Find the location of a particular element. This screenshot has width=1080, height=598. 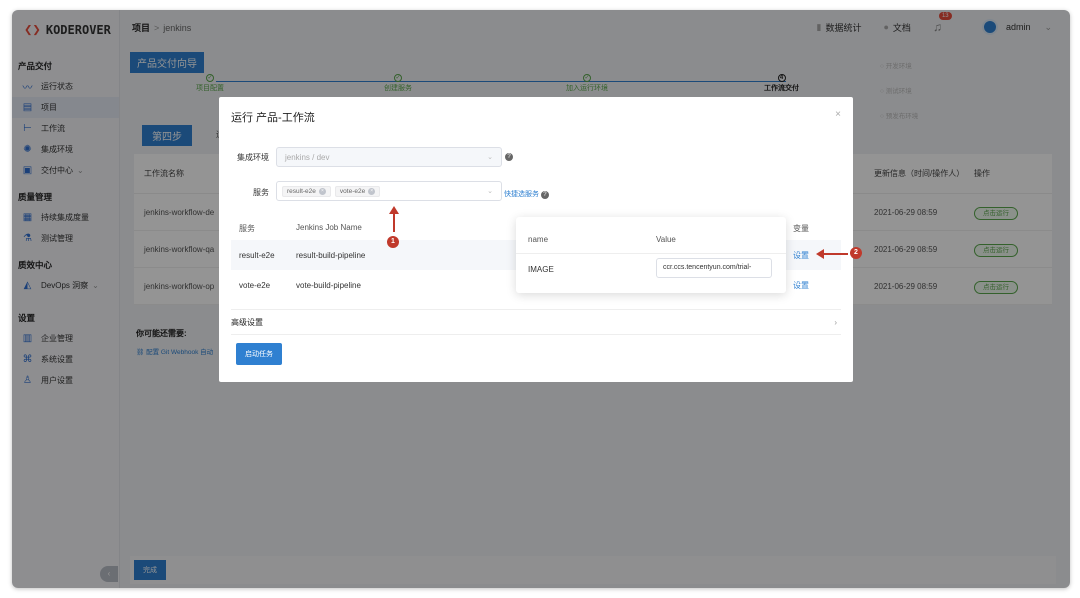

annotation-arrow-up-icon is located at coordinates (394, 219).